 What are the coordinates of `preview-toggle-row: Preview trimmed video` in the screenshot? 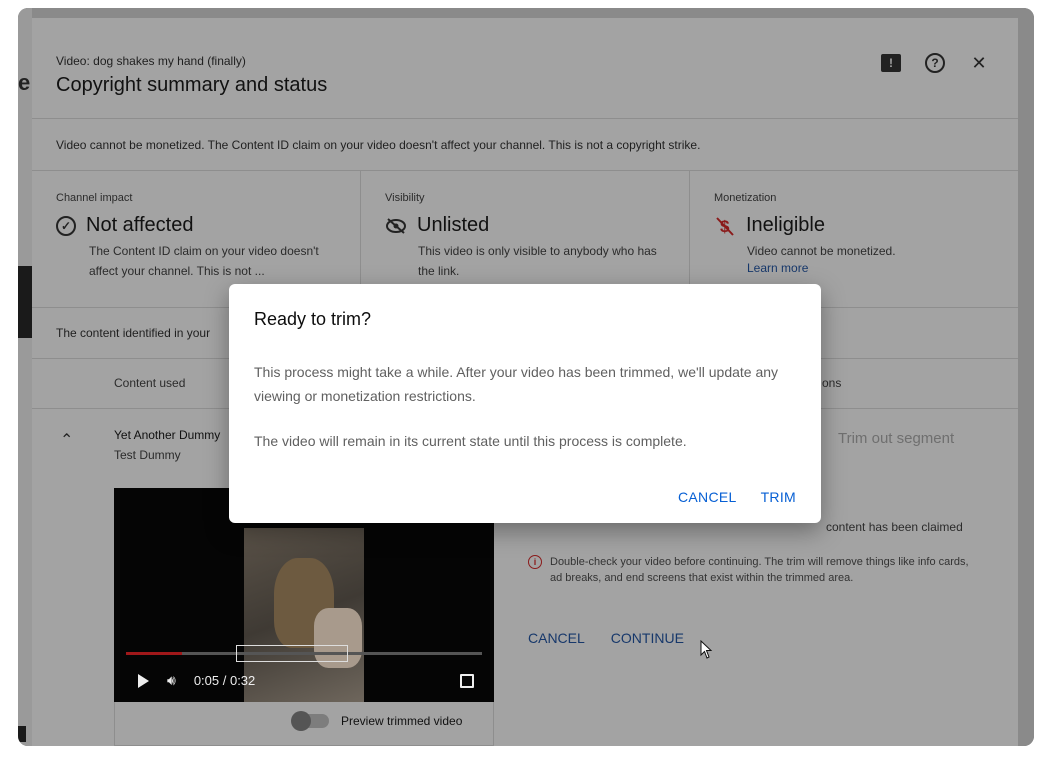 It's located at (304, 724).